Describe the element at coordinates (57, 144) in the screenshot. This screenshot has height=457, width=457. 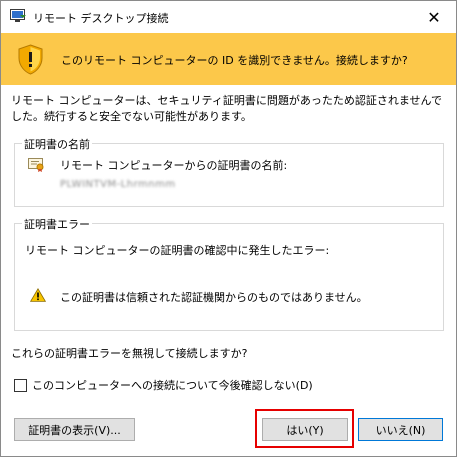
I see `cert-name-group-title: 証明書の名前` at that location.